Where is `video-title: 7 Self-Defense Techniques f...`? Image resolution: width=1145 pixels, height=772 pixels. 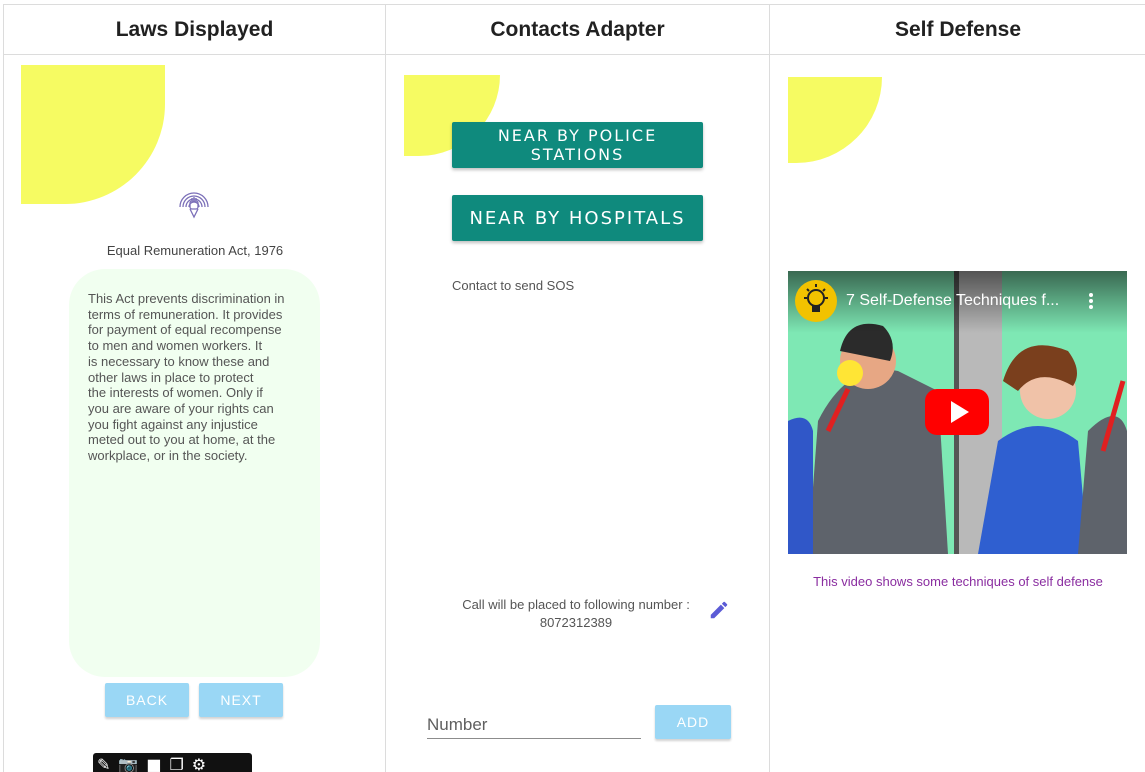 video-title: 7 Self-Defense Techniques f... is located at coordinates (952, 301).